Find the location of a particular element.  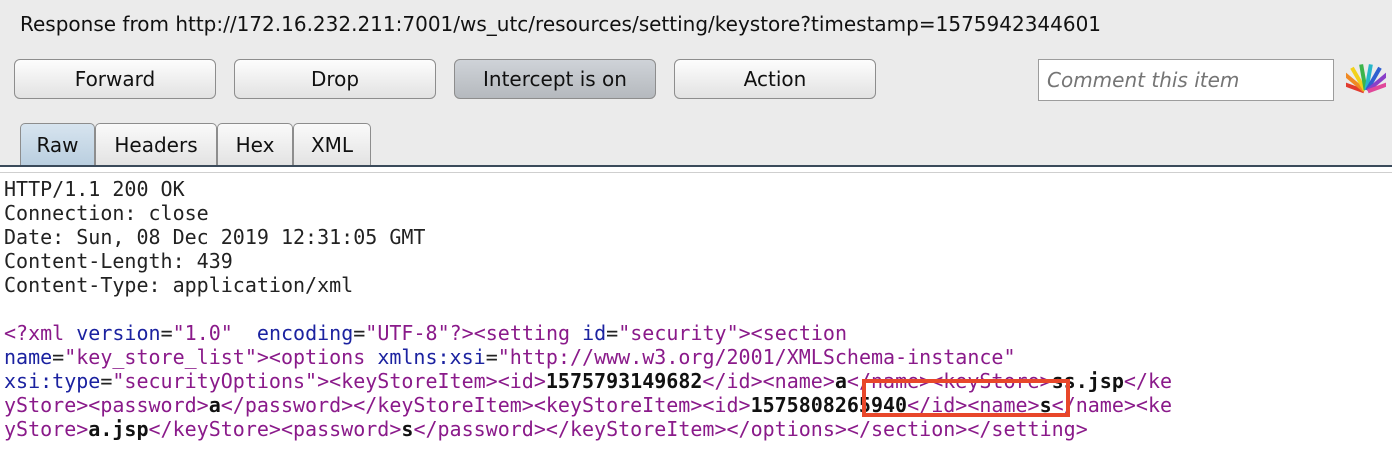

tab-hex: Hex is located at coordinates (255, 144).